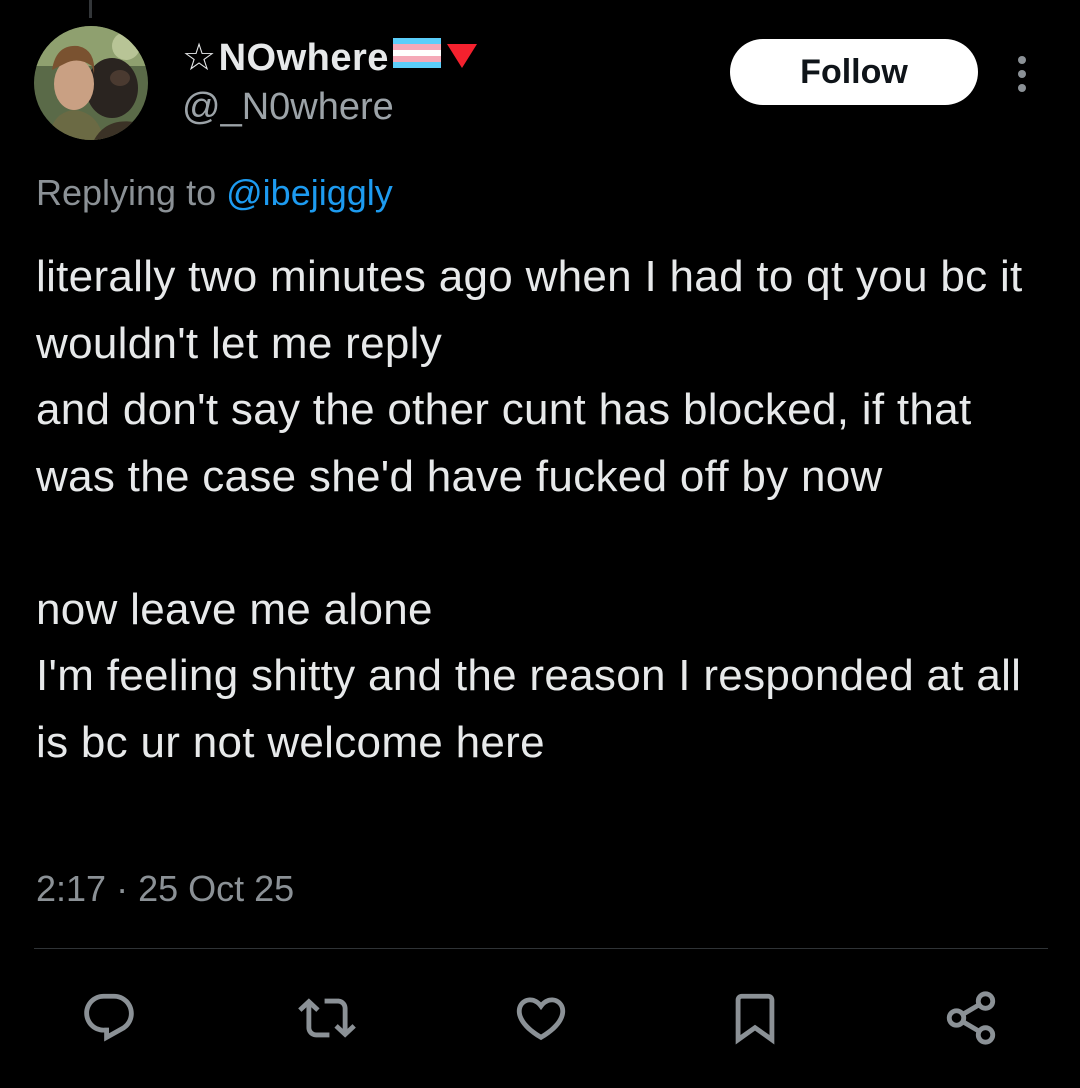 The height and width of the screenshot is (1088, 1080). I want to click on display-name: ☆ NOwhere, so click(330, 58).